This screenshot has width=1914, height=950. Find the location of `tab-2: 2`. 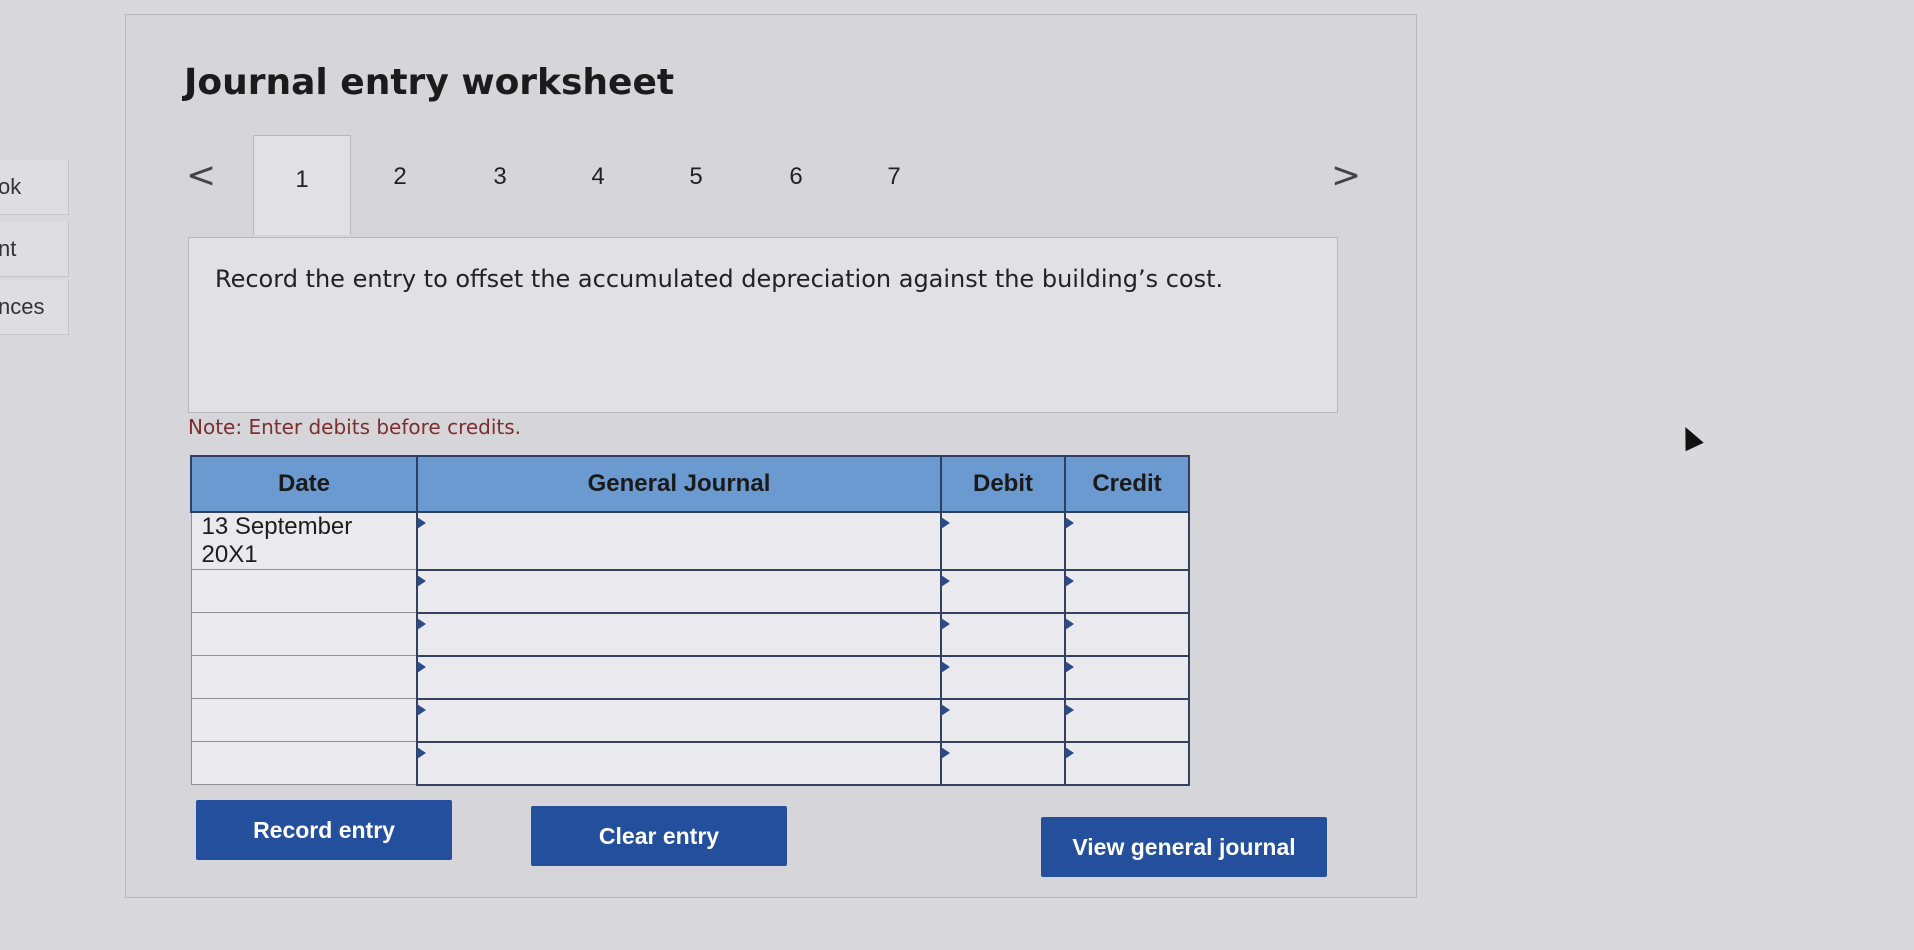

tab-2: 2 is located at coordinates (400, 177).